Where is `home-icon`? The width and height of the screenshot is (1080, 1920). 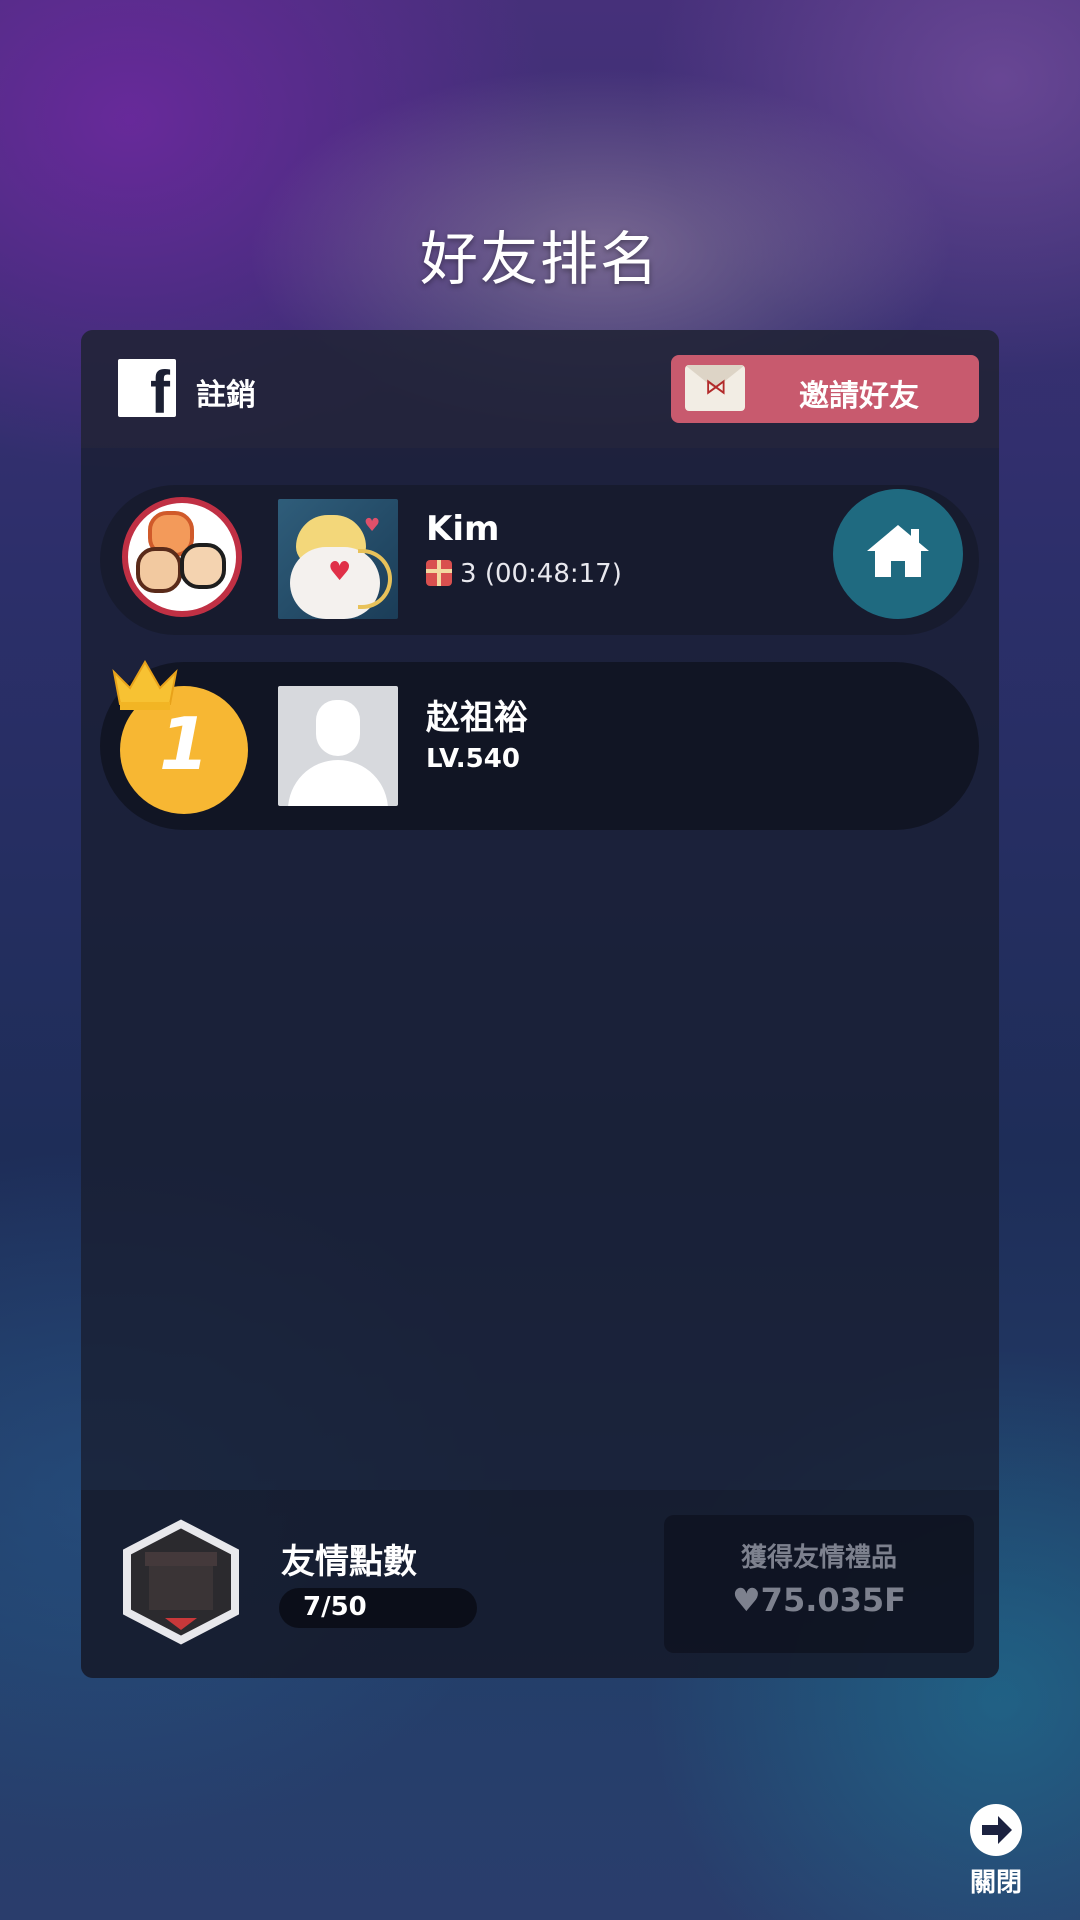 home-icon is located at coordinates (898, 551).